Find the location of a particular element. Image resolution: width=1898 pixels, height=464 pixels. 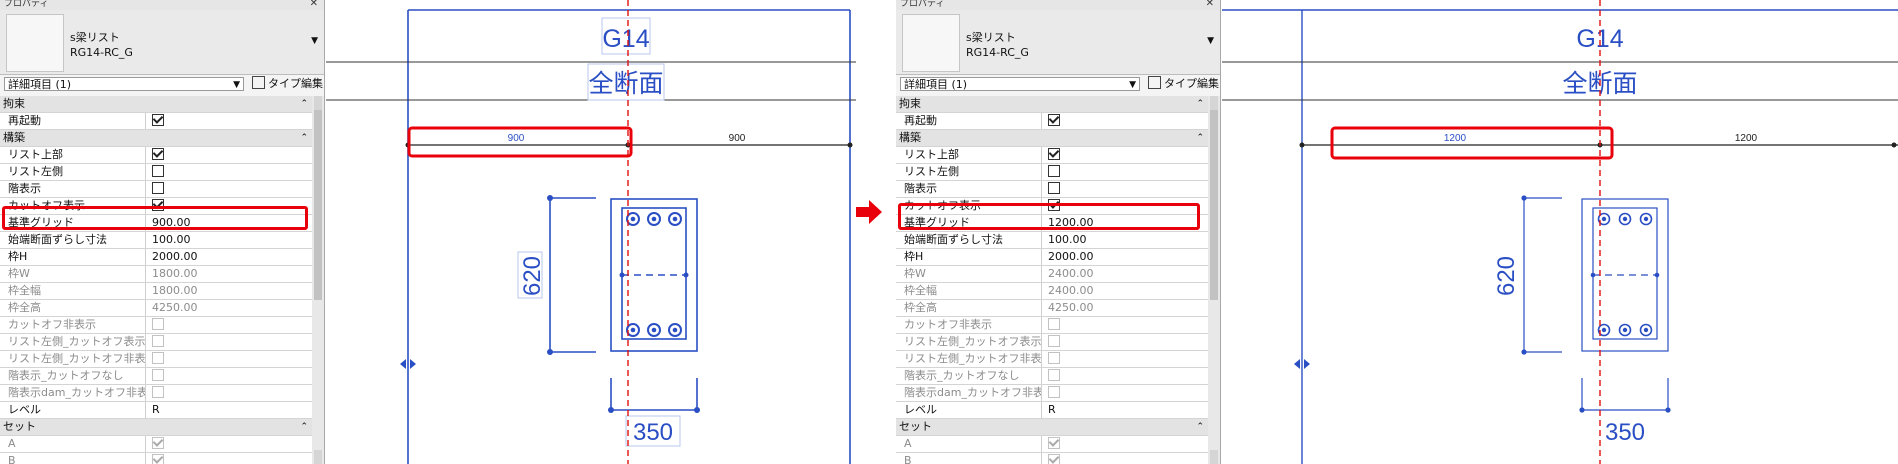

span-highlight is located at coordinates (1472, 143).